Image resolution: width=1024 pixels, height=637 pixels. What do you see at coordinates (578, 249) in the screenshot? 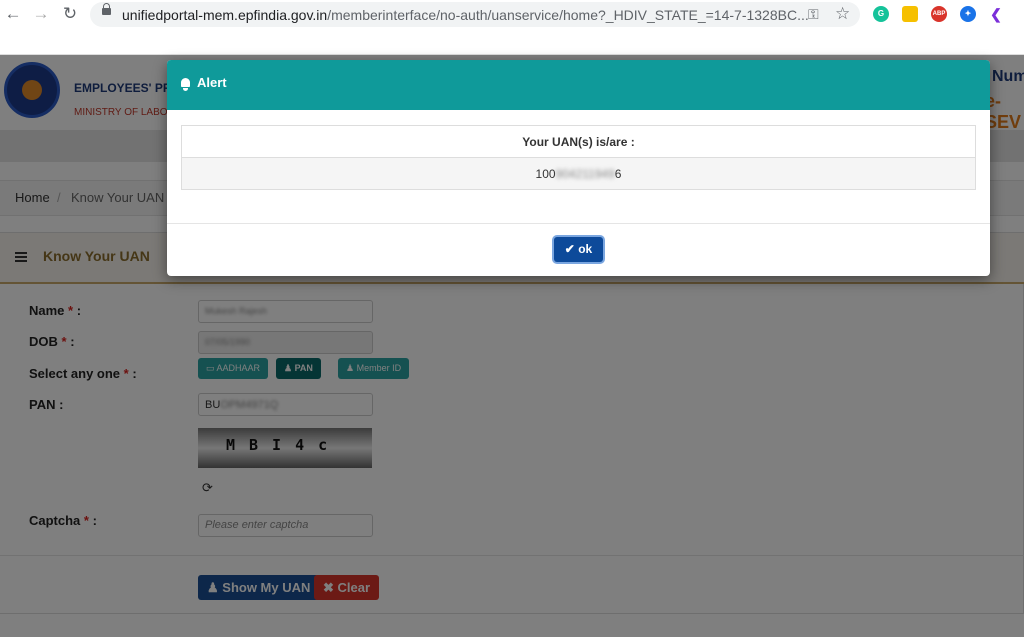
I see `ok-button: ✔ ok` at bounding box center [578, 249].